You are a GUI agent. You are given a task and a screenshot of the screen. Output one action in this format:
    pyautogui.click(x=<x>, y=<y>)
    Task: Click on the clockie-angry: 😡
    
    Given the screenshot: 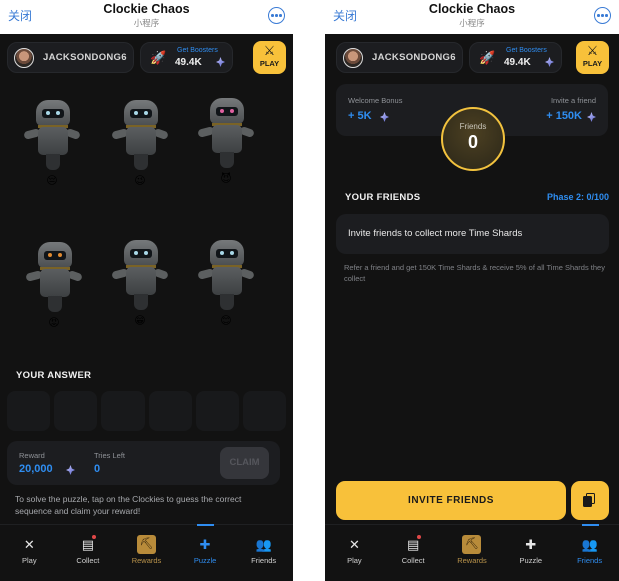 What is the action you would take?
    pyautogui.click(x=54, y=285)
    